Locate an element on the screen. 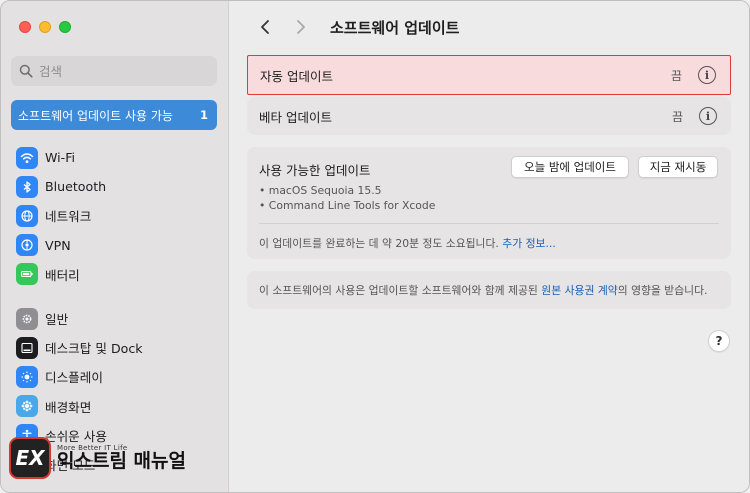 The height and width of the screenshot is (493, 750). update-count-badge: 1 is located at coordinates (203, 115).